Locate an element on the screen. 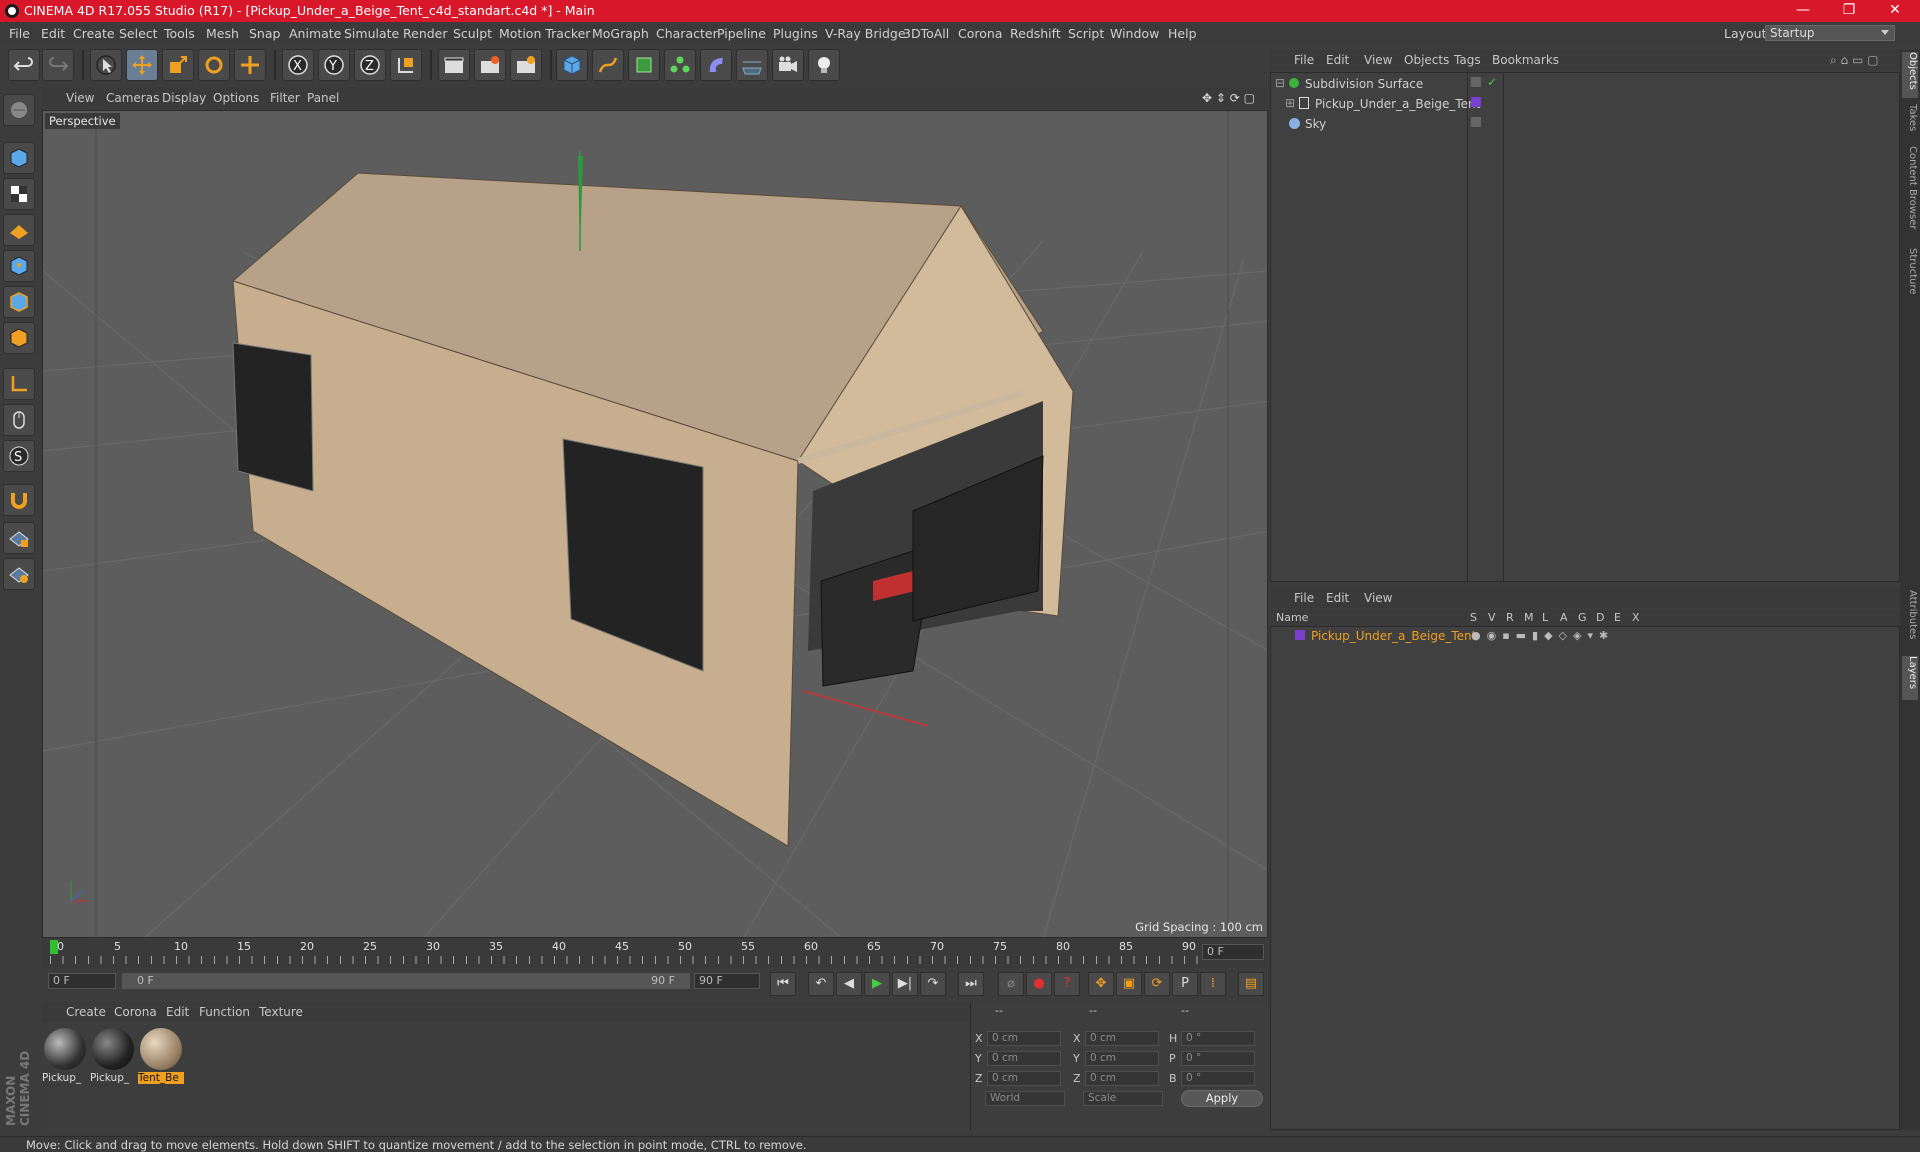  menu-vray-bridge: V-Ray Bridge is located at coordinates (865, 33).